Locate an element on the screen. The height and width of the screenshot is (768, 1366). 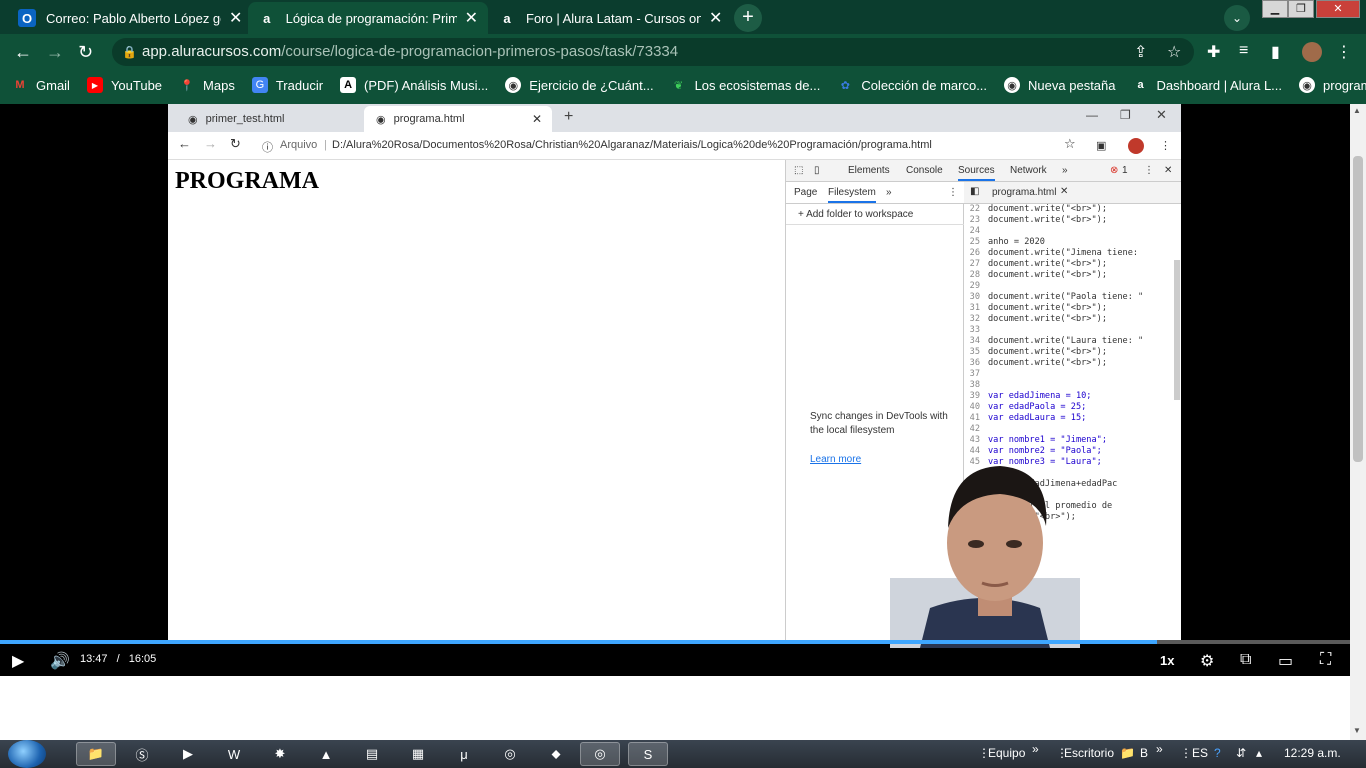
line-number: 32 is located at coordinates (974, 319).